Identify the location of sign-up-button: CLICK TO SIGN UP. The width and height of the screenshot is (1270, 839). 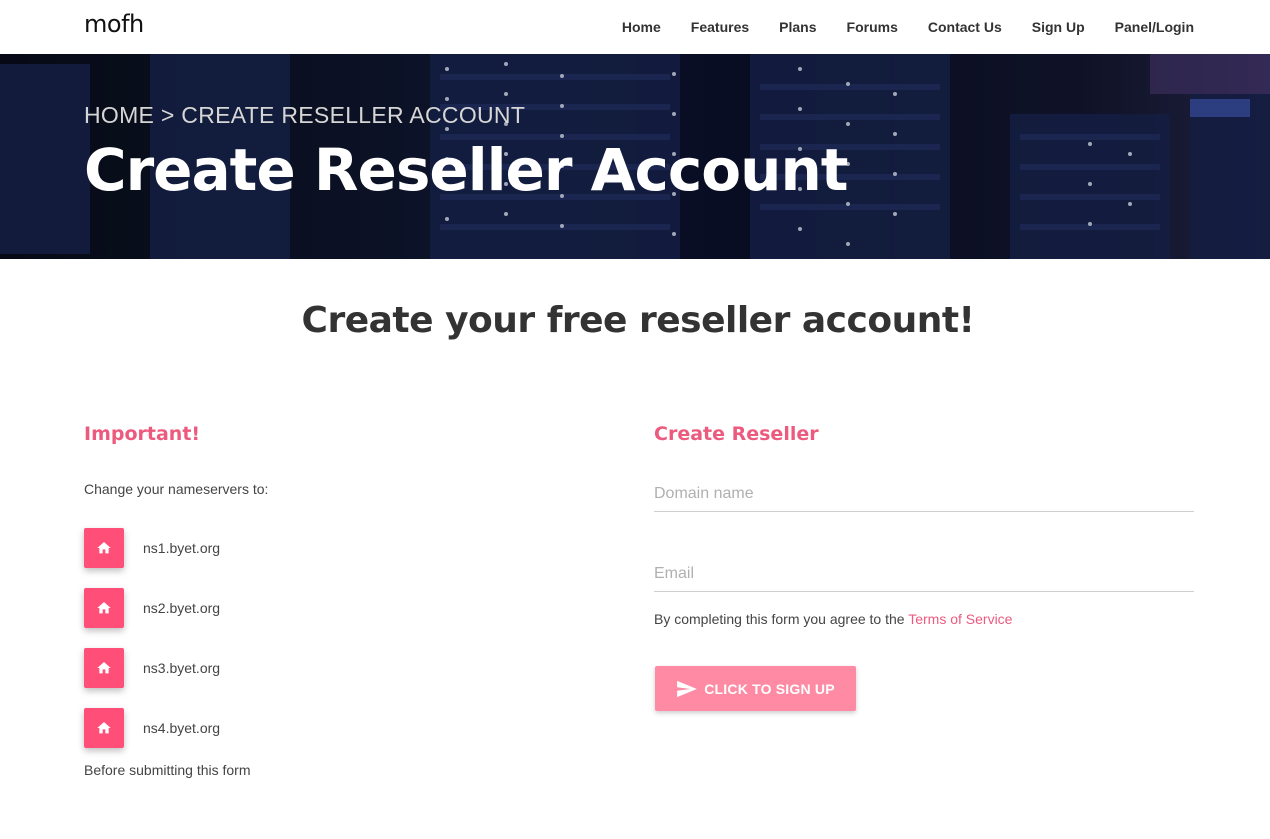
(755, 688).